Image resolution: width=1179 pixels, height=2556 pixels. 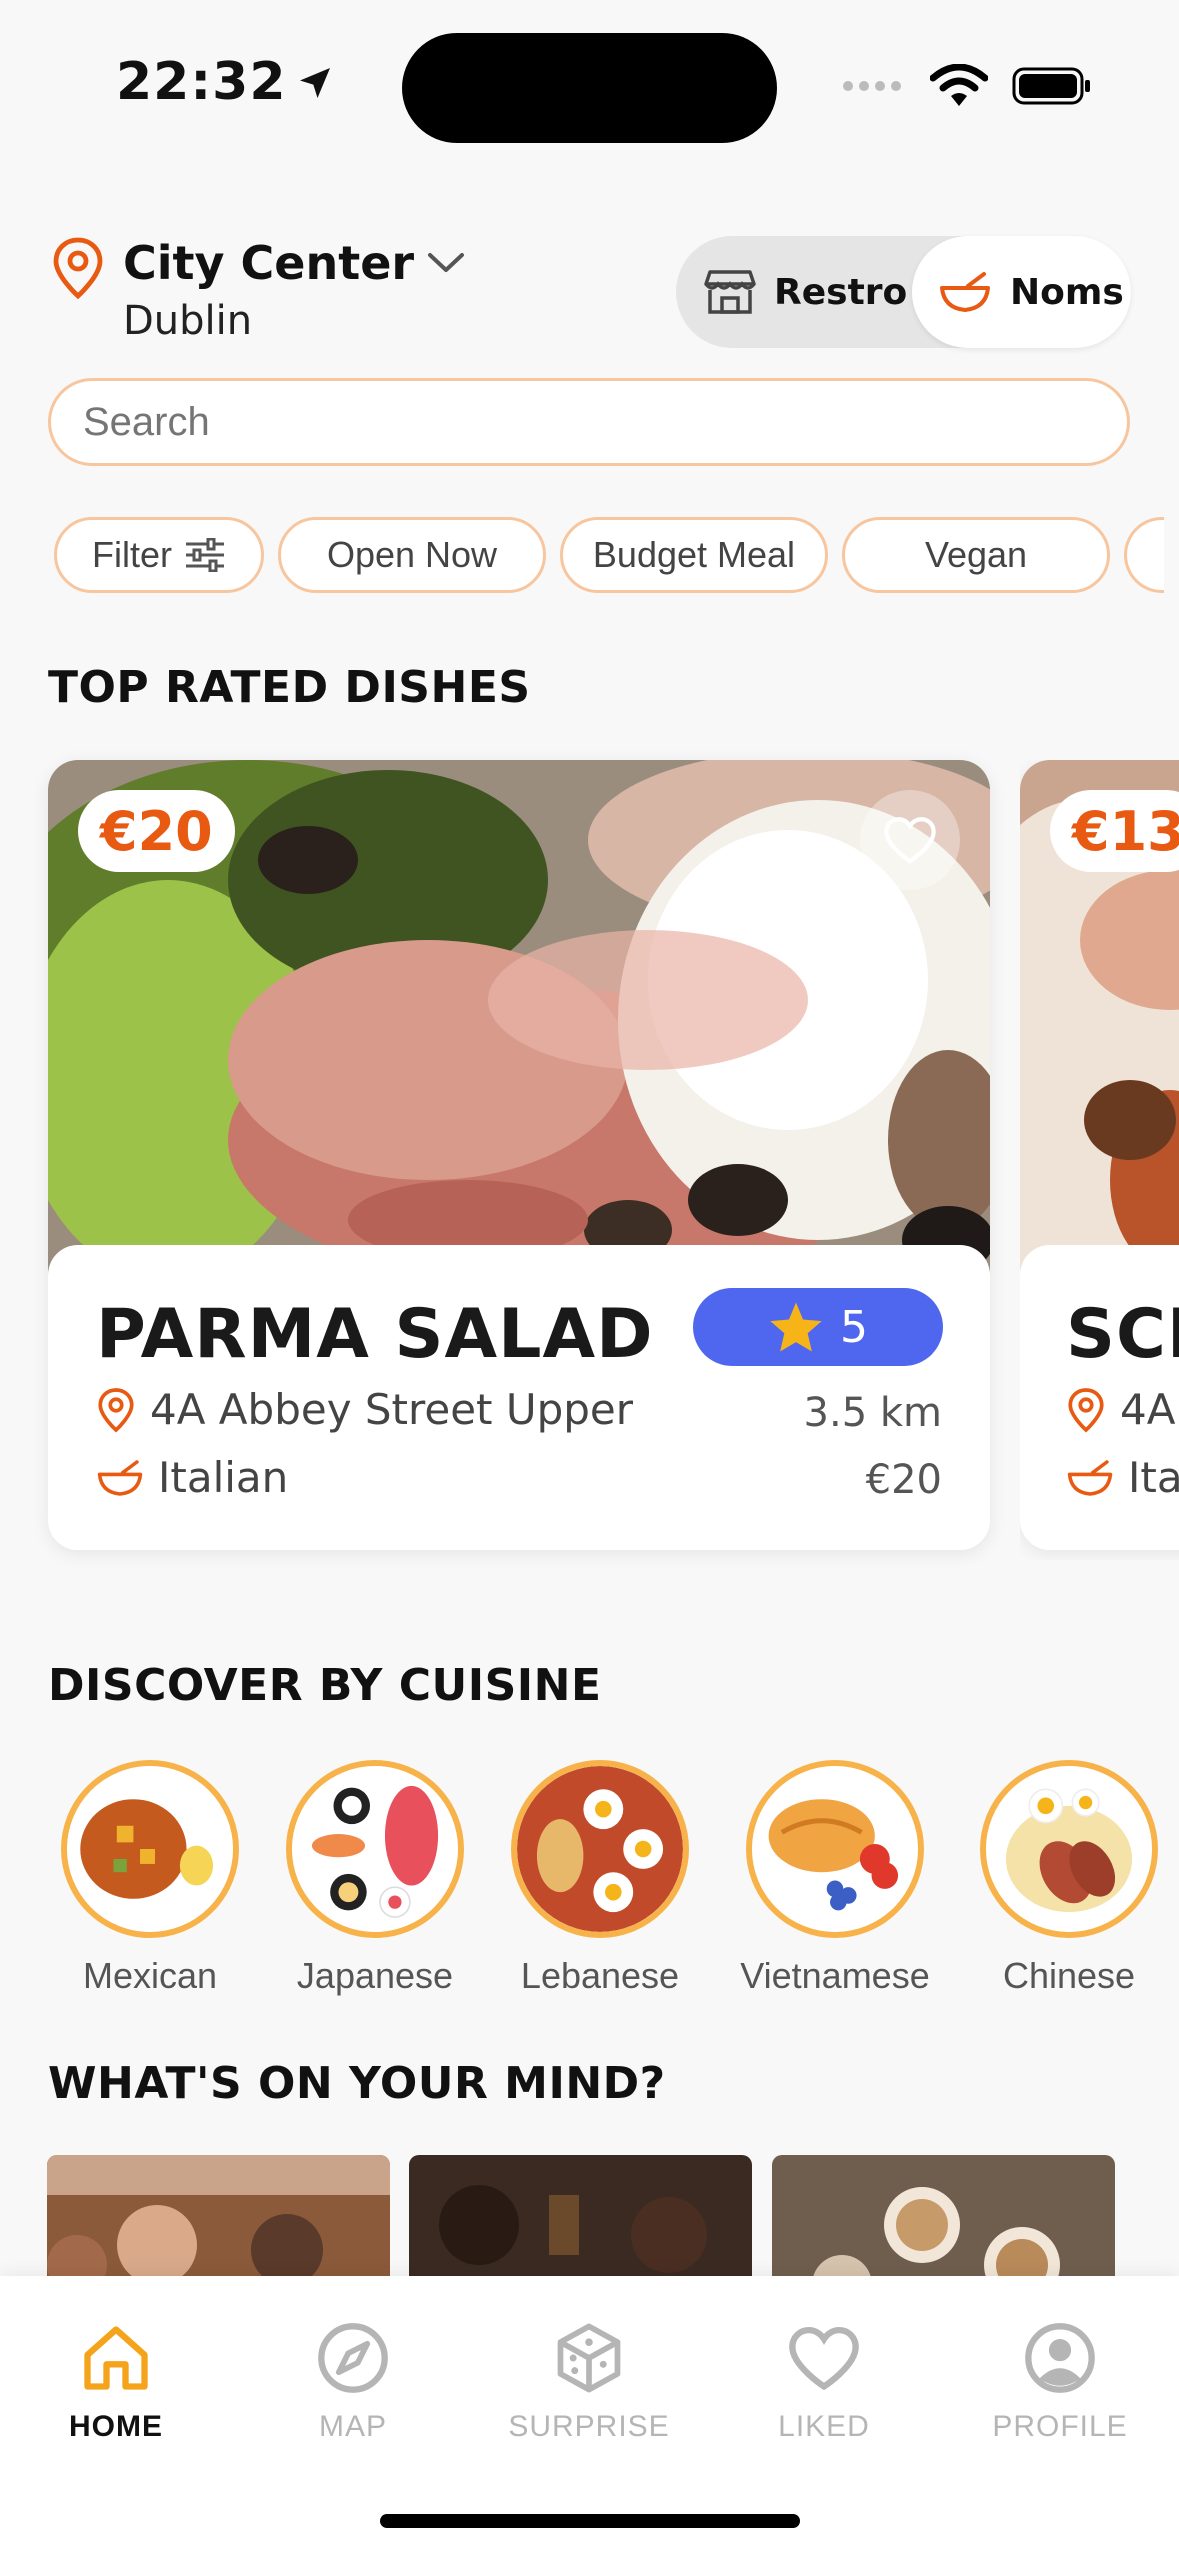 I want to click on dish-cuisine: Ita, so click(x=1153, y=1477).